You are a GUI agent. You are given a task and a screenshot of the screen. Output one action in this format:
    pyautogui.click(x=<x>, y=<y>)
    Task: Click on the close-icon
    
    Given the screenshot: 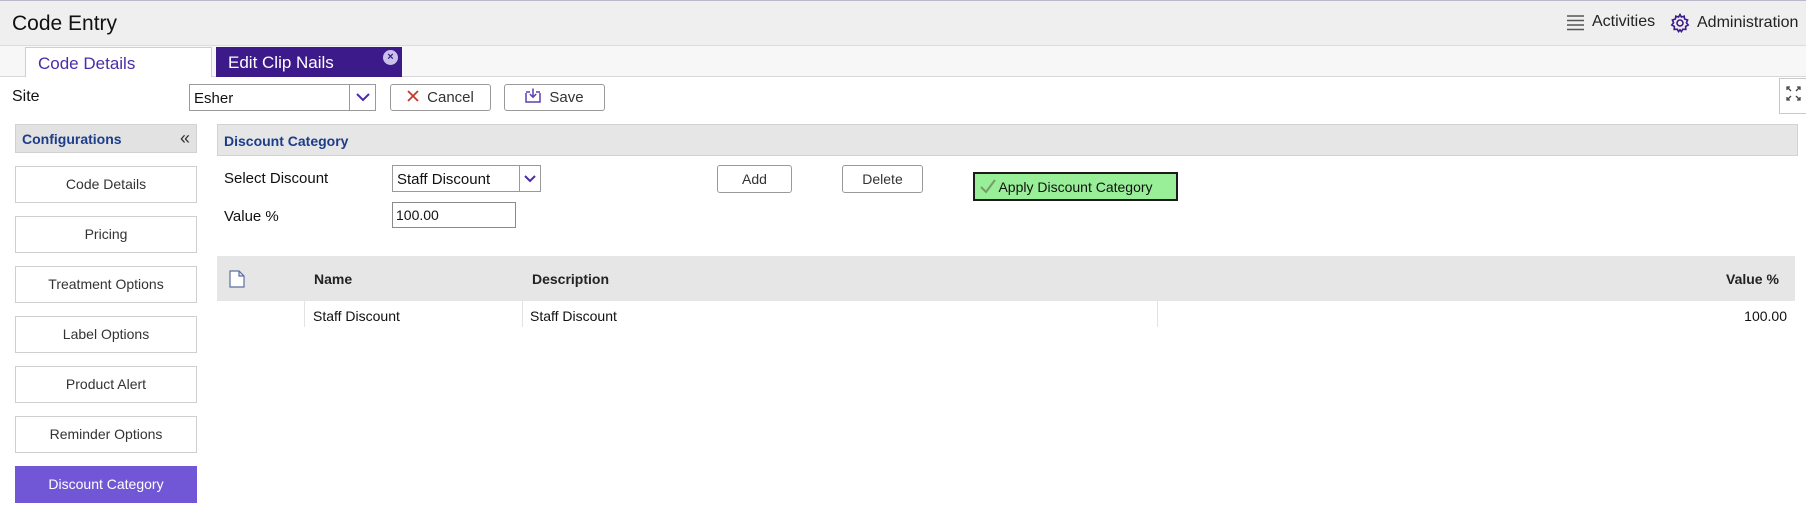 What is the action you would take?
    pyautogui.click(x=413, y=97)
    